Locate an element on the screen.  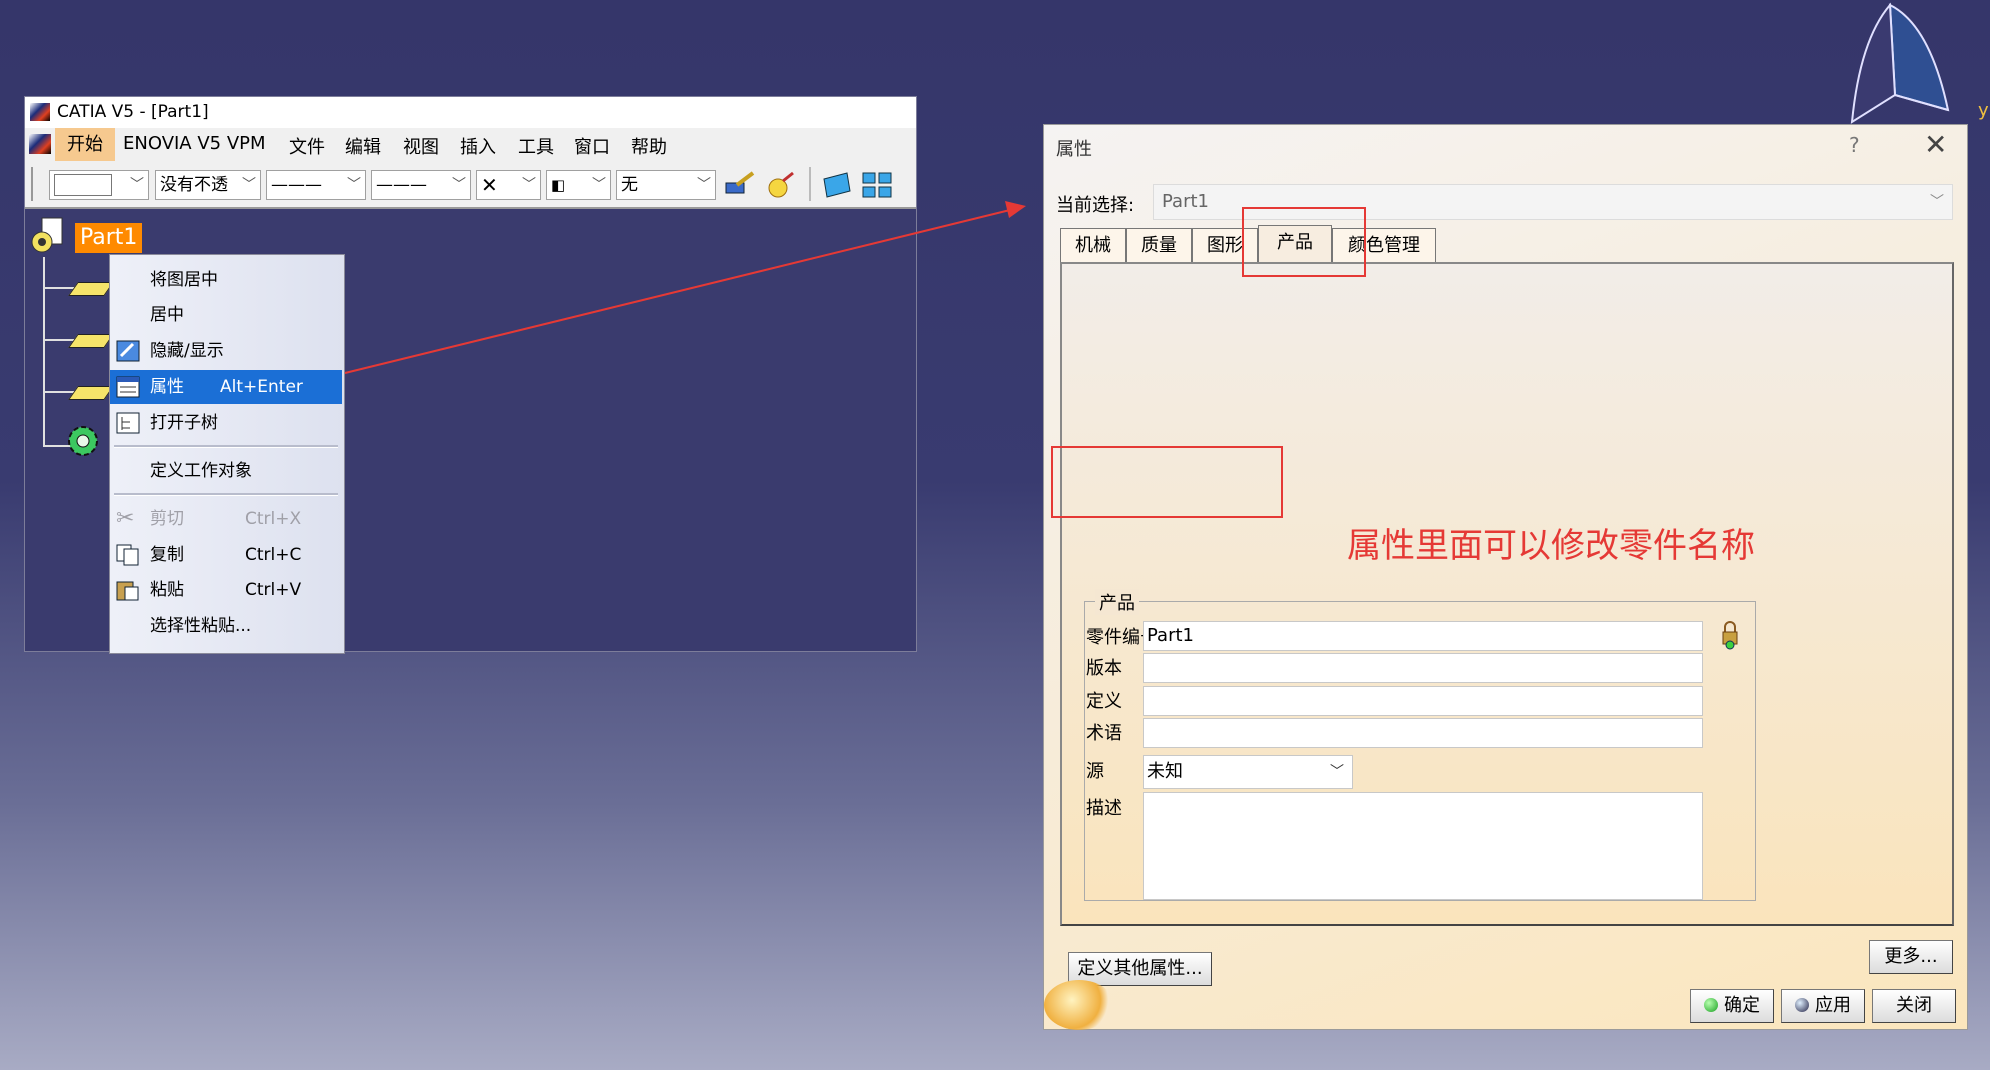
close-button: 关闭 is located at coordinates (1914, 1006).